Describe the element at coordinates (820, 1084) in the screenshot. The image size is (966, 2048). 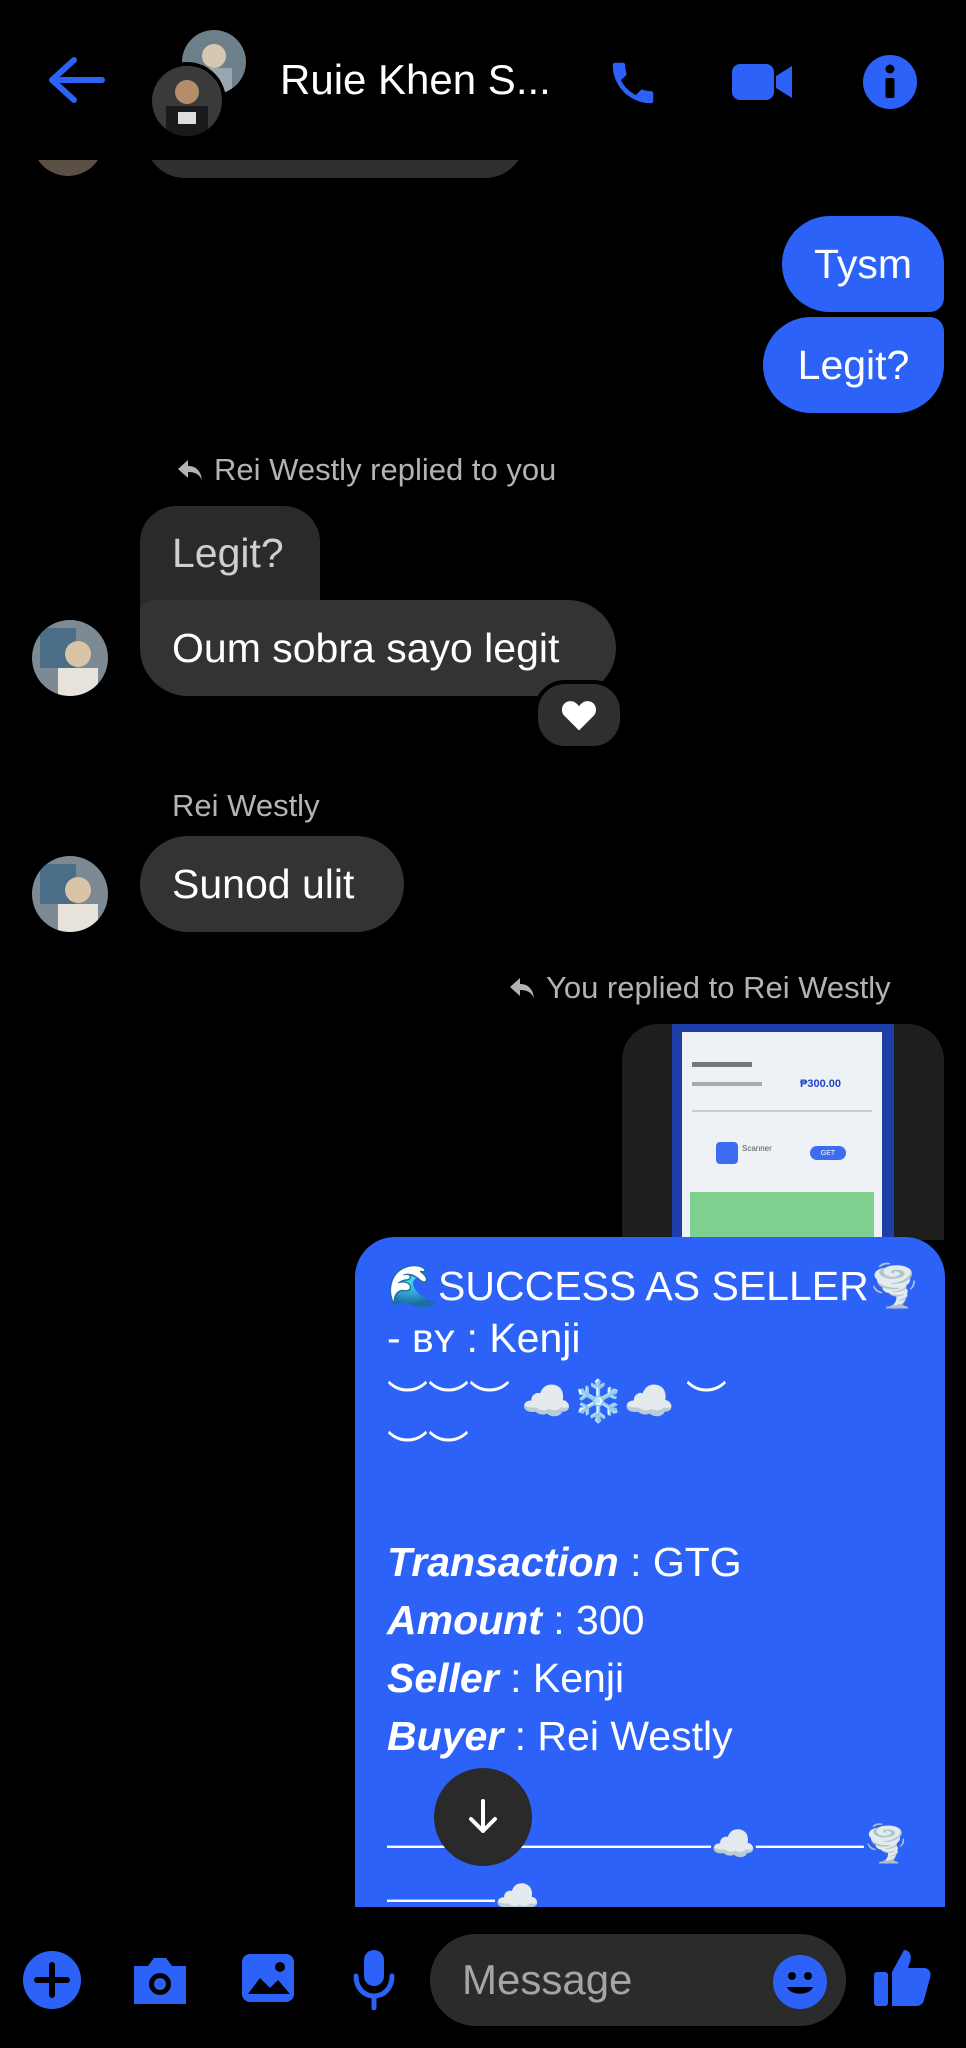
I see `thumbnail-amount: ₱300.00` at that location.